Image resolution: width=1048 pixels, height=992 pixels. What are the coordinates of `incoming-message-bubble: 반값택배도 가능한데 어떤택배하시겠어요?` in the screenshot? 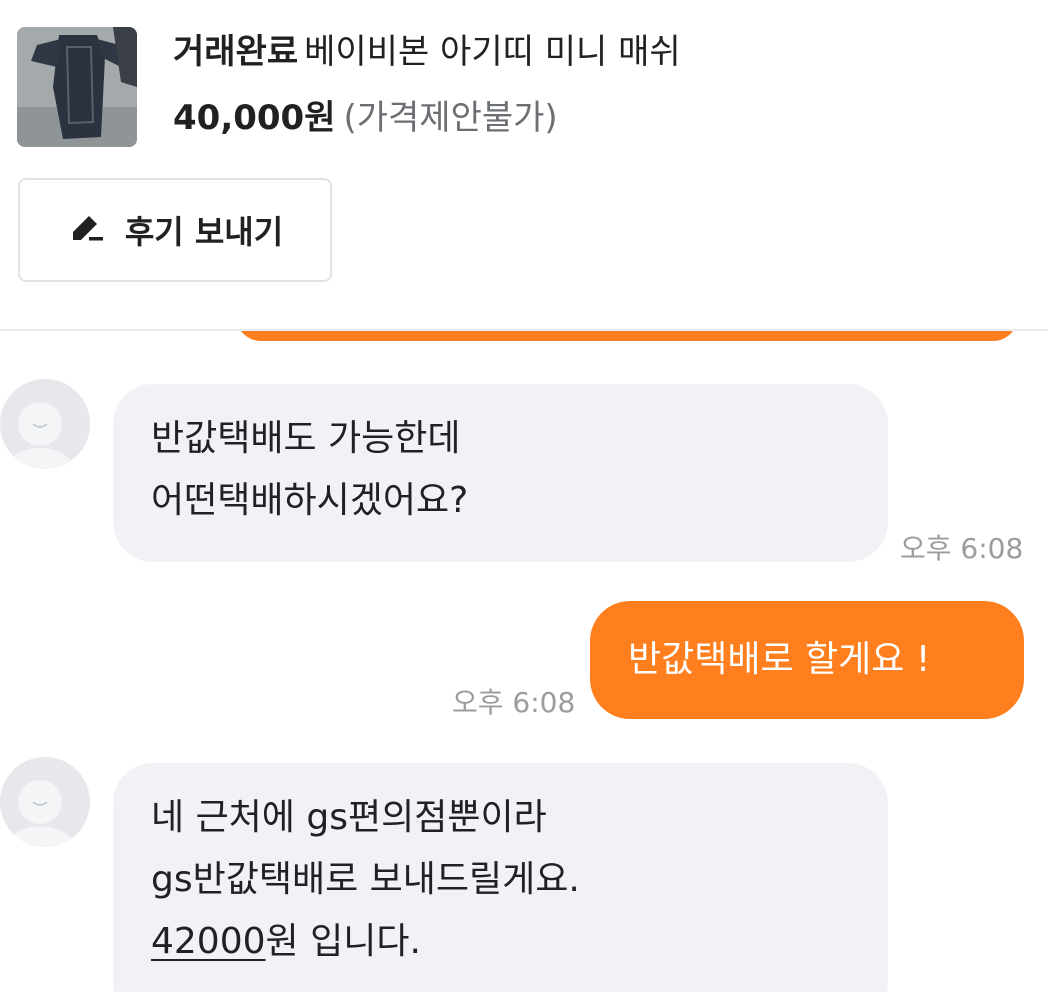 It's located at (500, 473).